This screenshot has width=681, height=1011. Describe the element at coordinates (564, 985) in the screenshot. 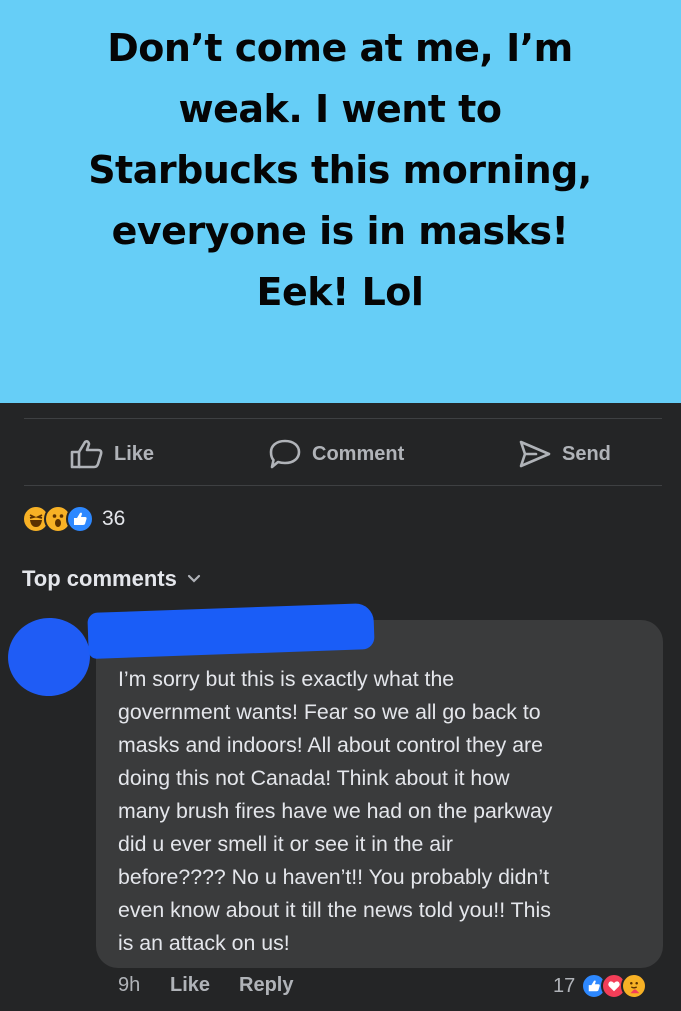

I see `comment-reaction-count: 17` at that location.